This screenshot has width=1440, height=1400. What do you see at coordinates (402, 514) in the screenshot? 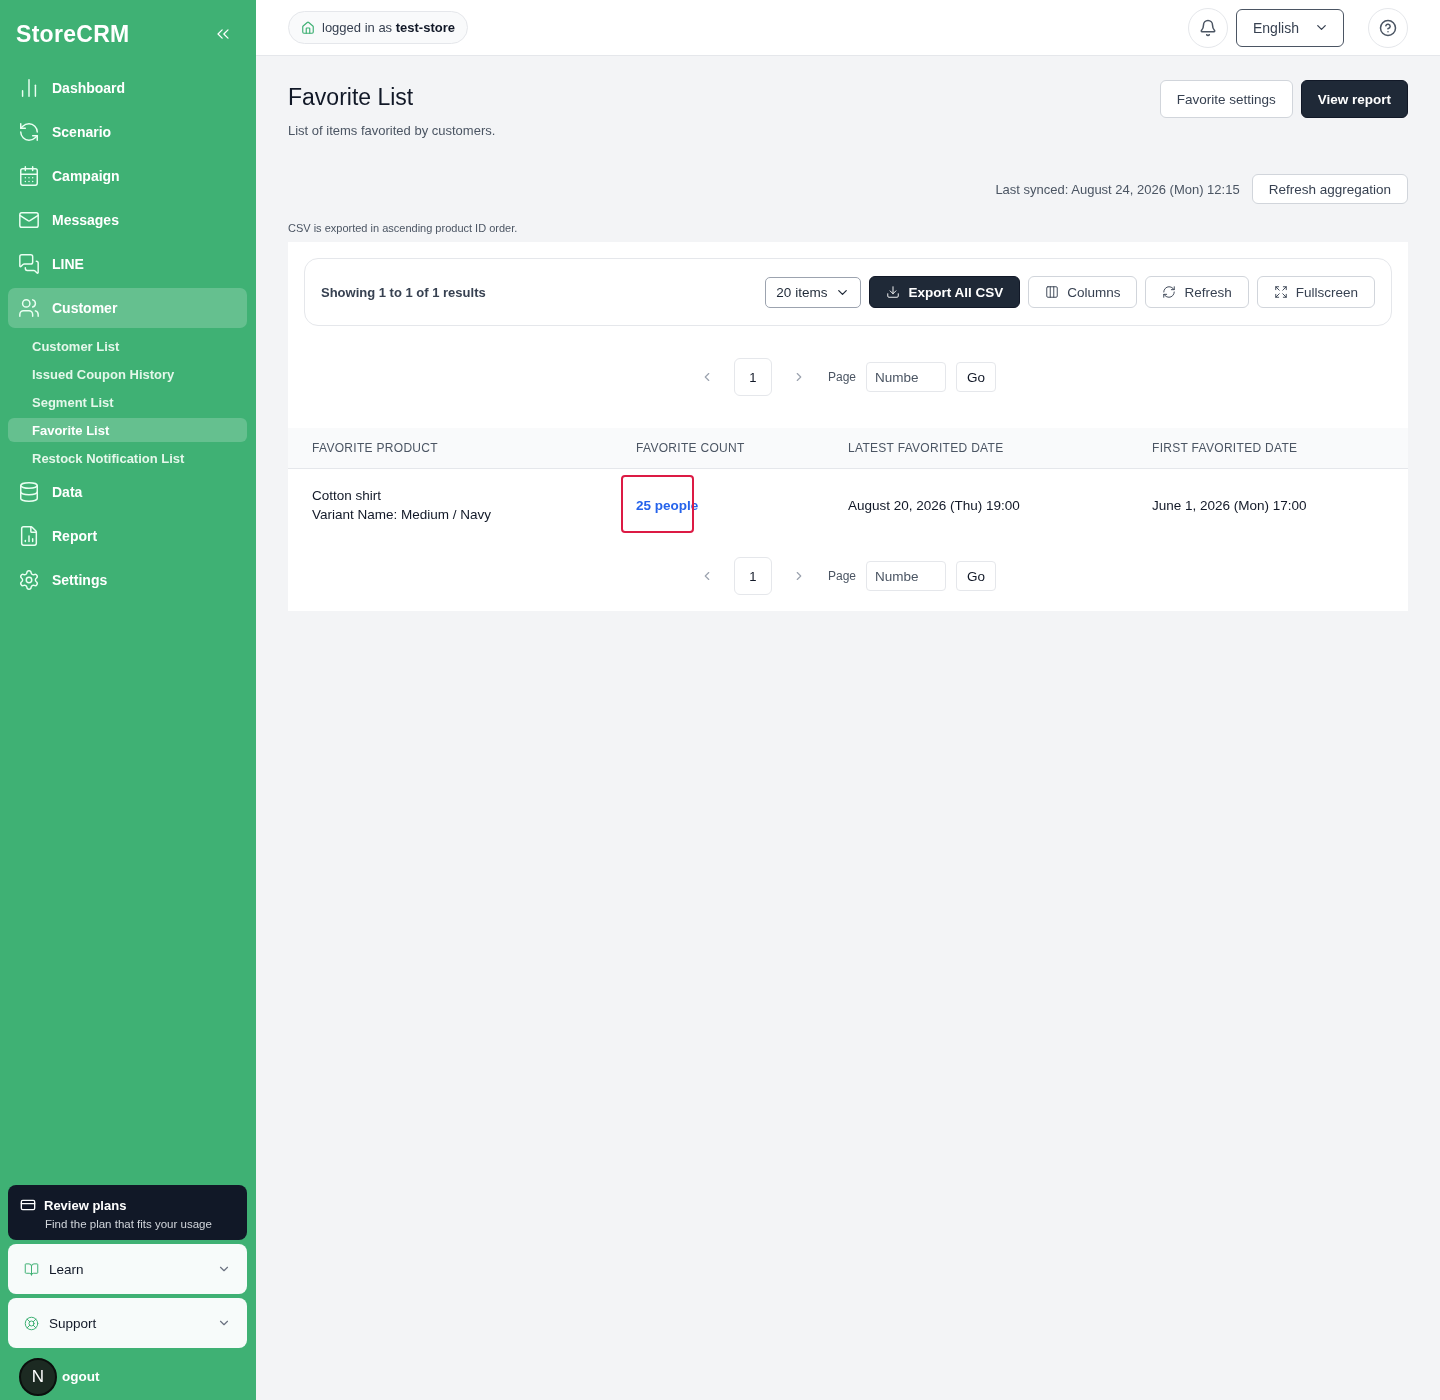
I see `variant-name: Variant Name: Medium / Navy` at bounding box center [402, 514].